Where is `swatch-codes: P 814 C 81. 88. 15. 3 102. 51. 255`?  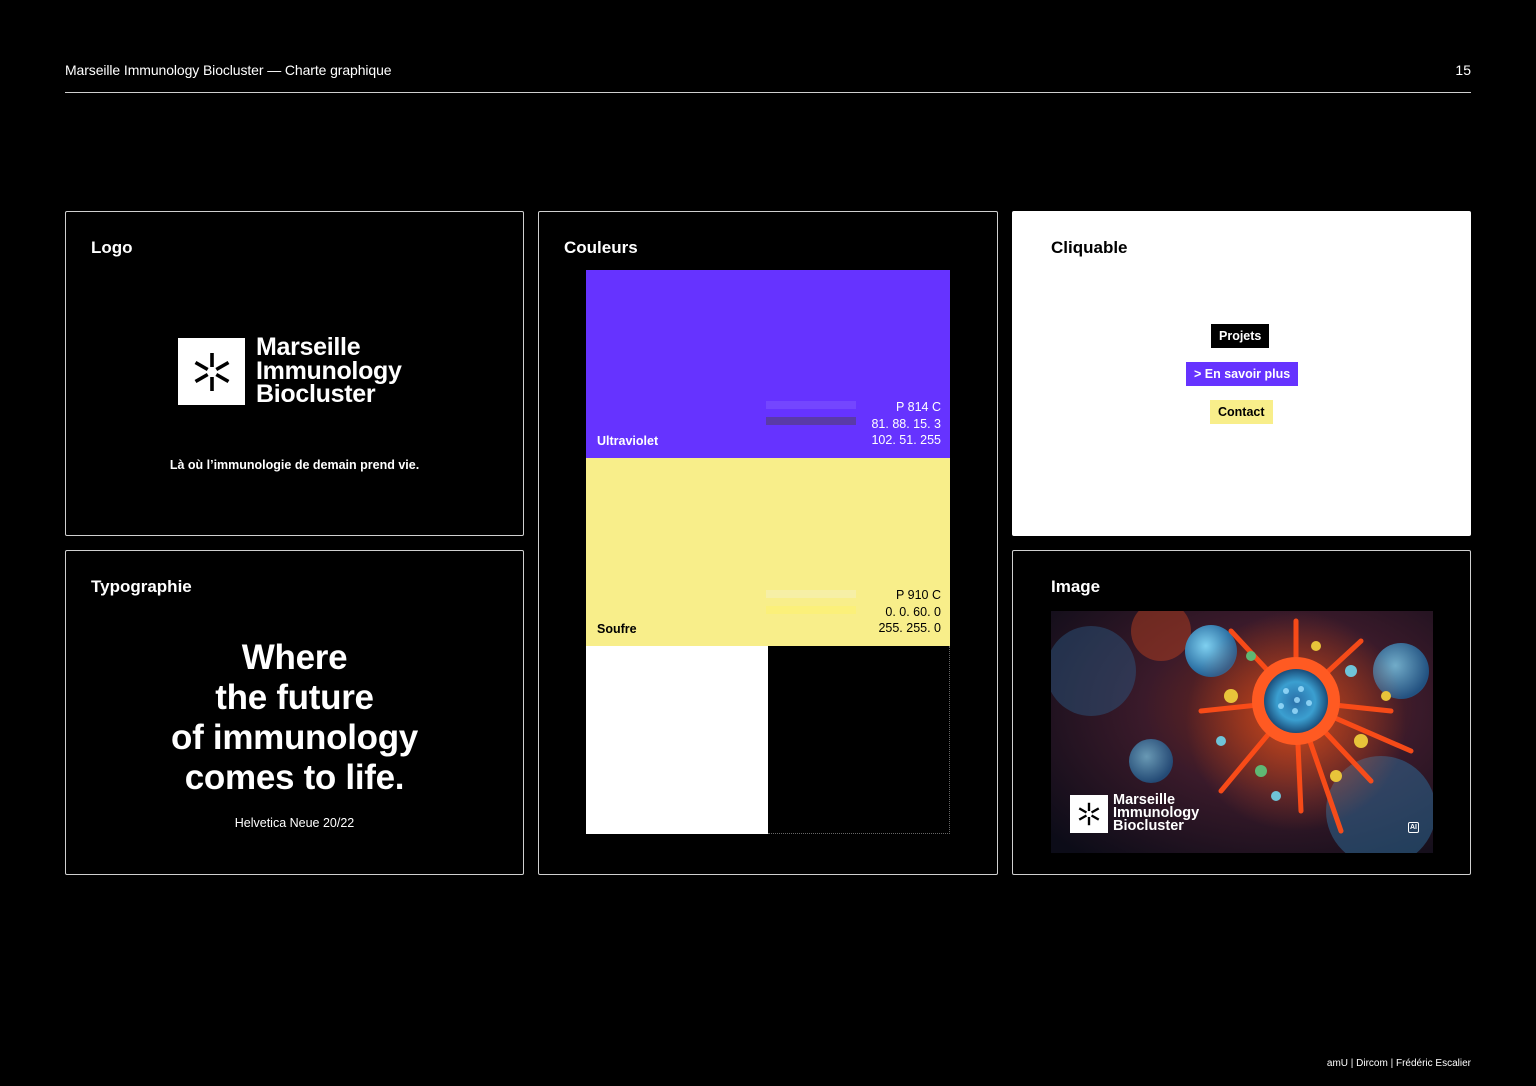 swatch-codes: P 814 C 81. 88. 15. 3 102. 51. 255 is located at coordinates (906, 424).